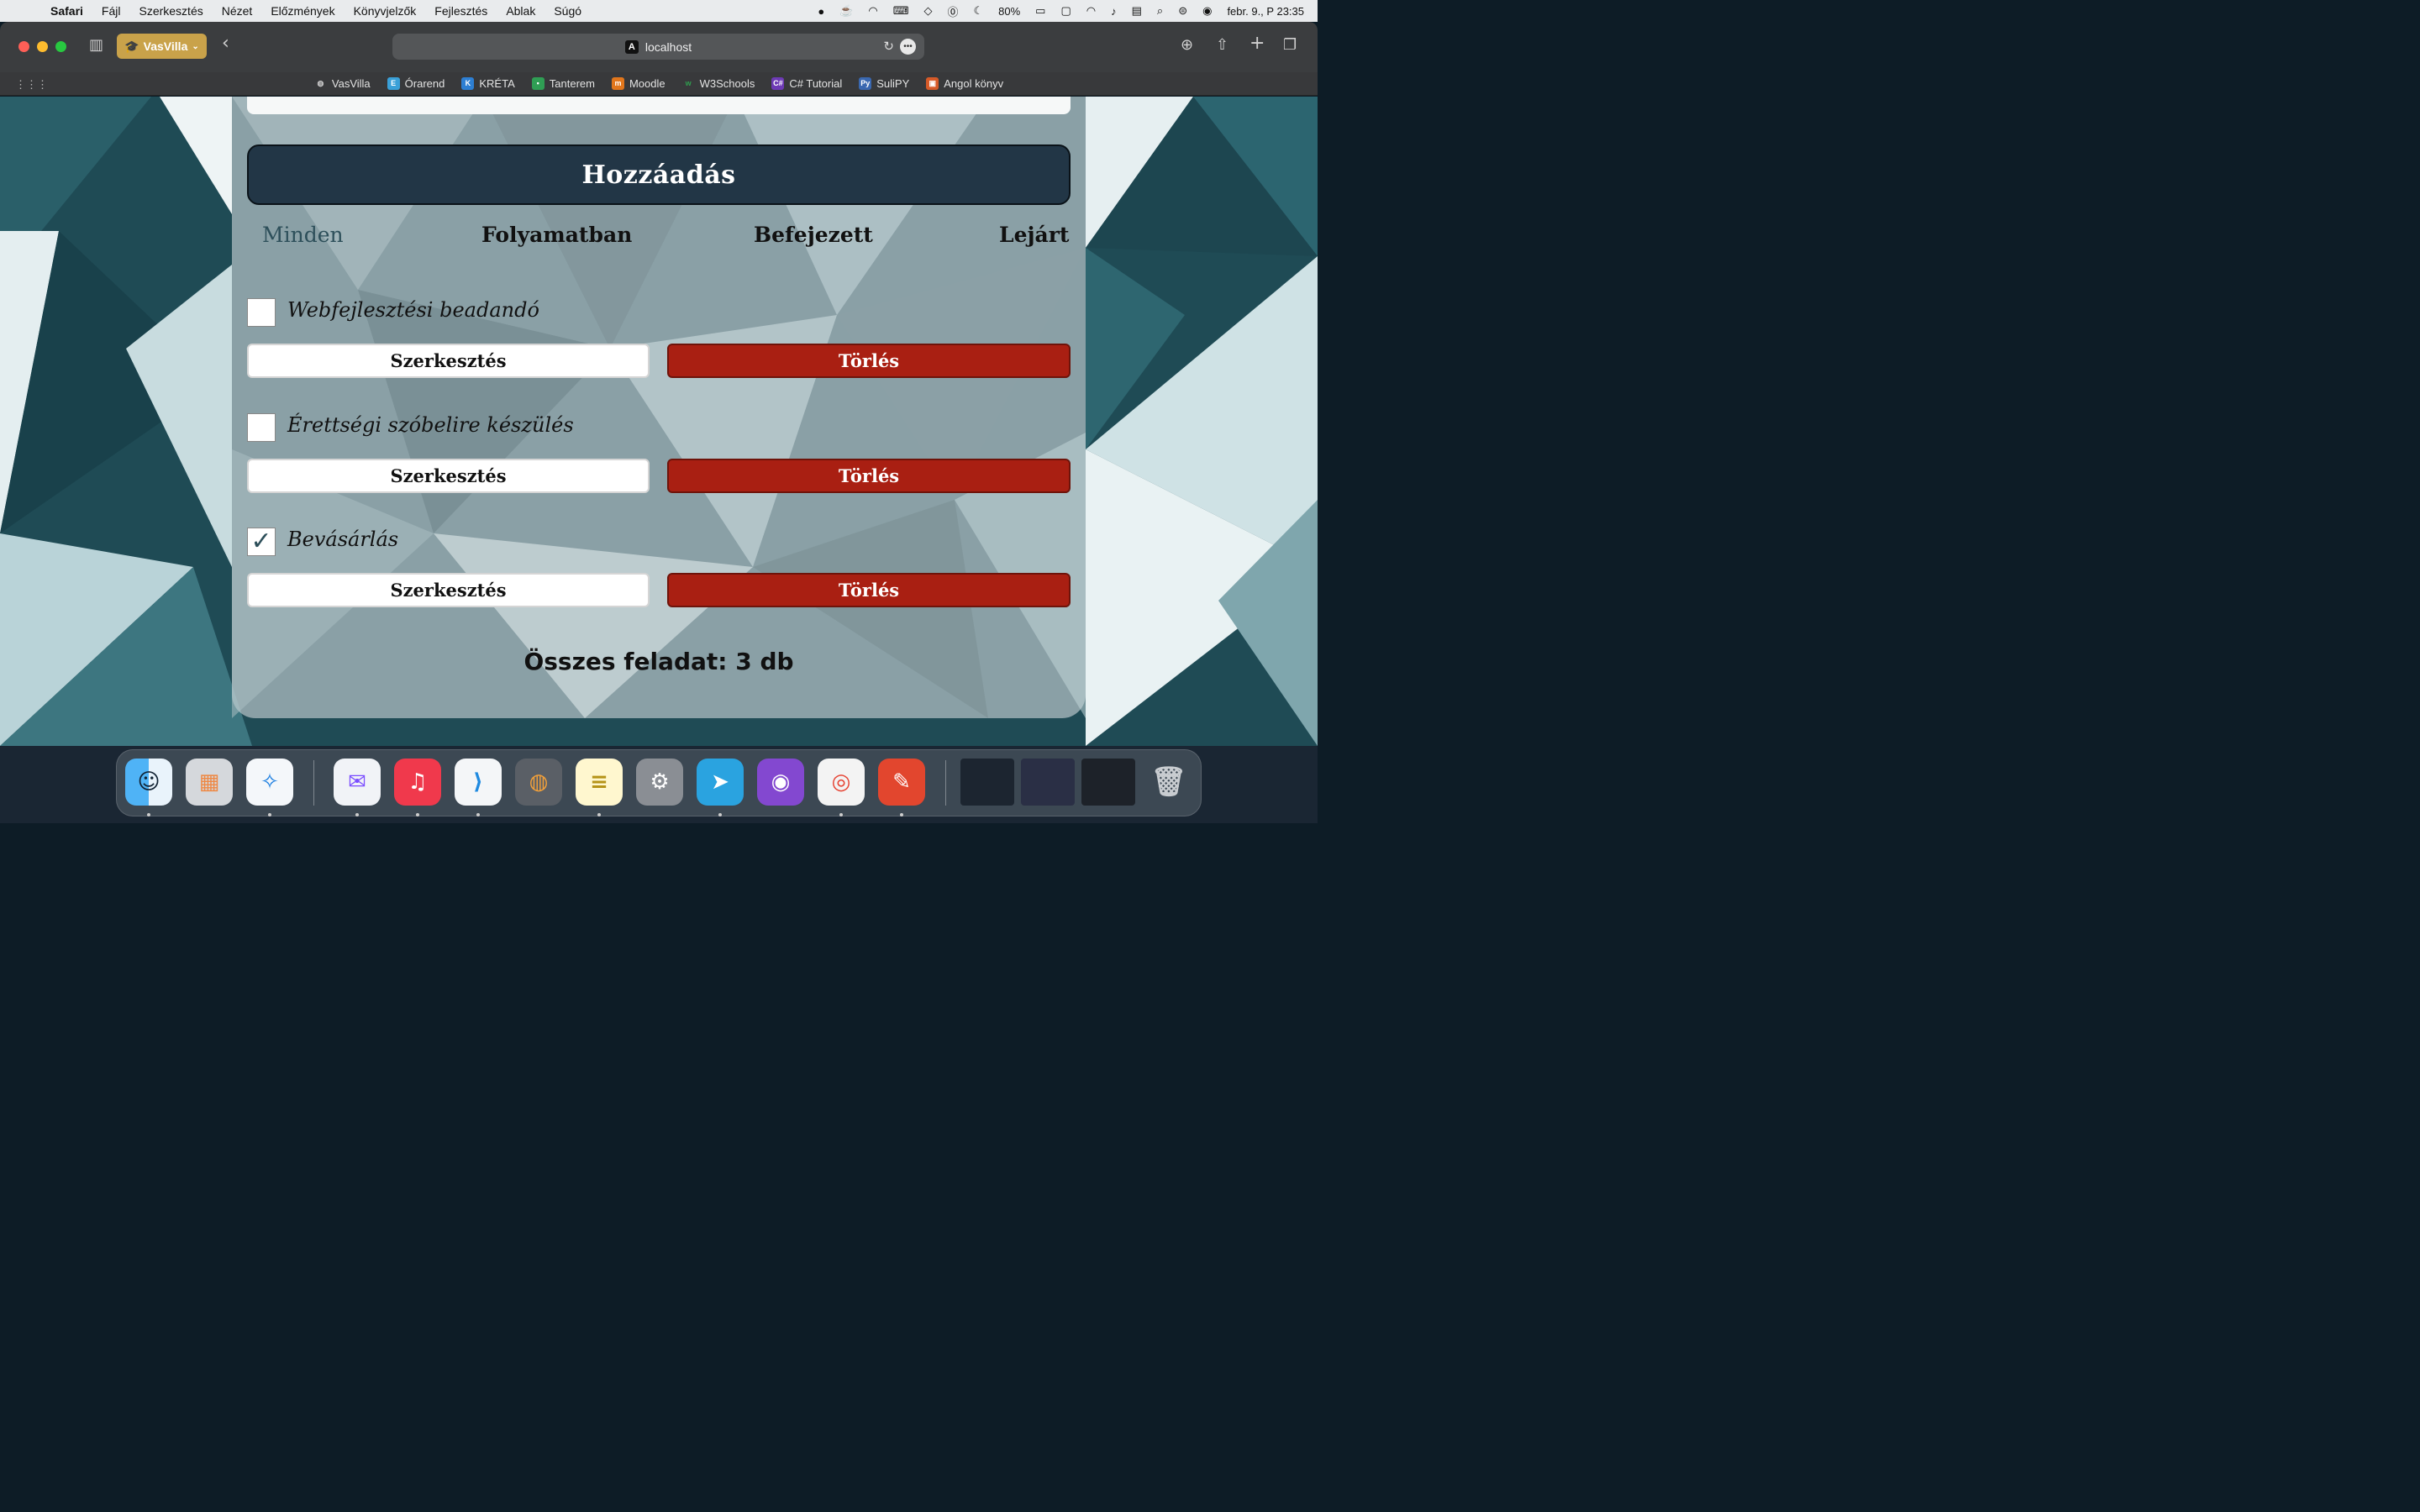 This screenshot has width=2420, height=1512. What do you see at coordinates (537, 83) in the screenshot?
I see `classroom-favicon-icon: ▪` at bounding box center [537, 83].